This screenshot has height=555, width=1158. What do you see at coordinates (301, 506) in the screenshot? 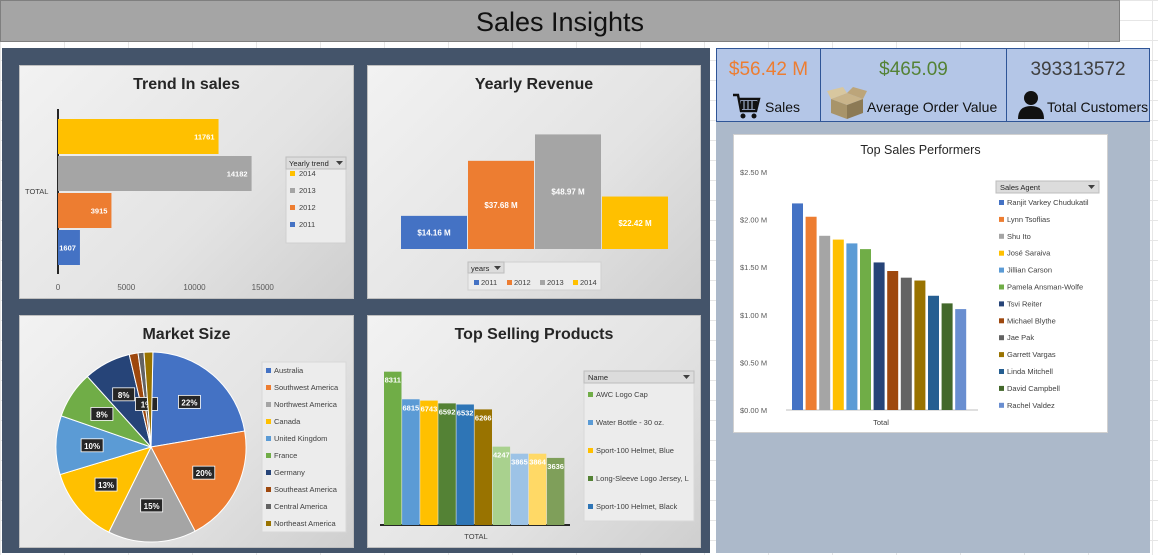
I see `legend-label: Central America` at bounding box center [301, 506].